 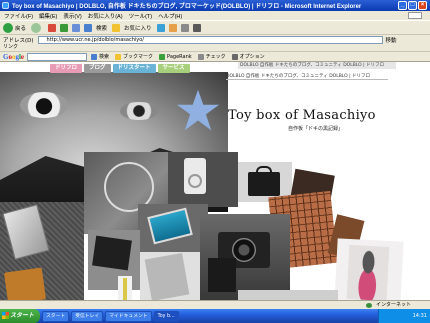 I want to click on home-icon, so click(x=76, y=27).